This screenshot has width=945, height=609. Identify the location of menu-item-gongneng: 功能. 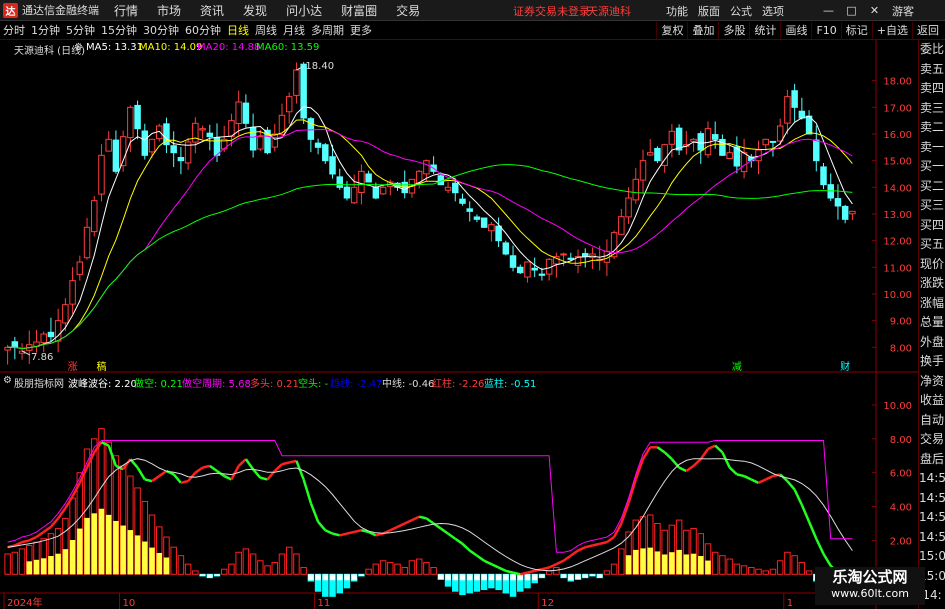
(677, 11).